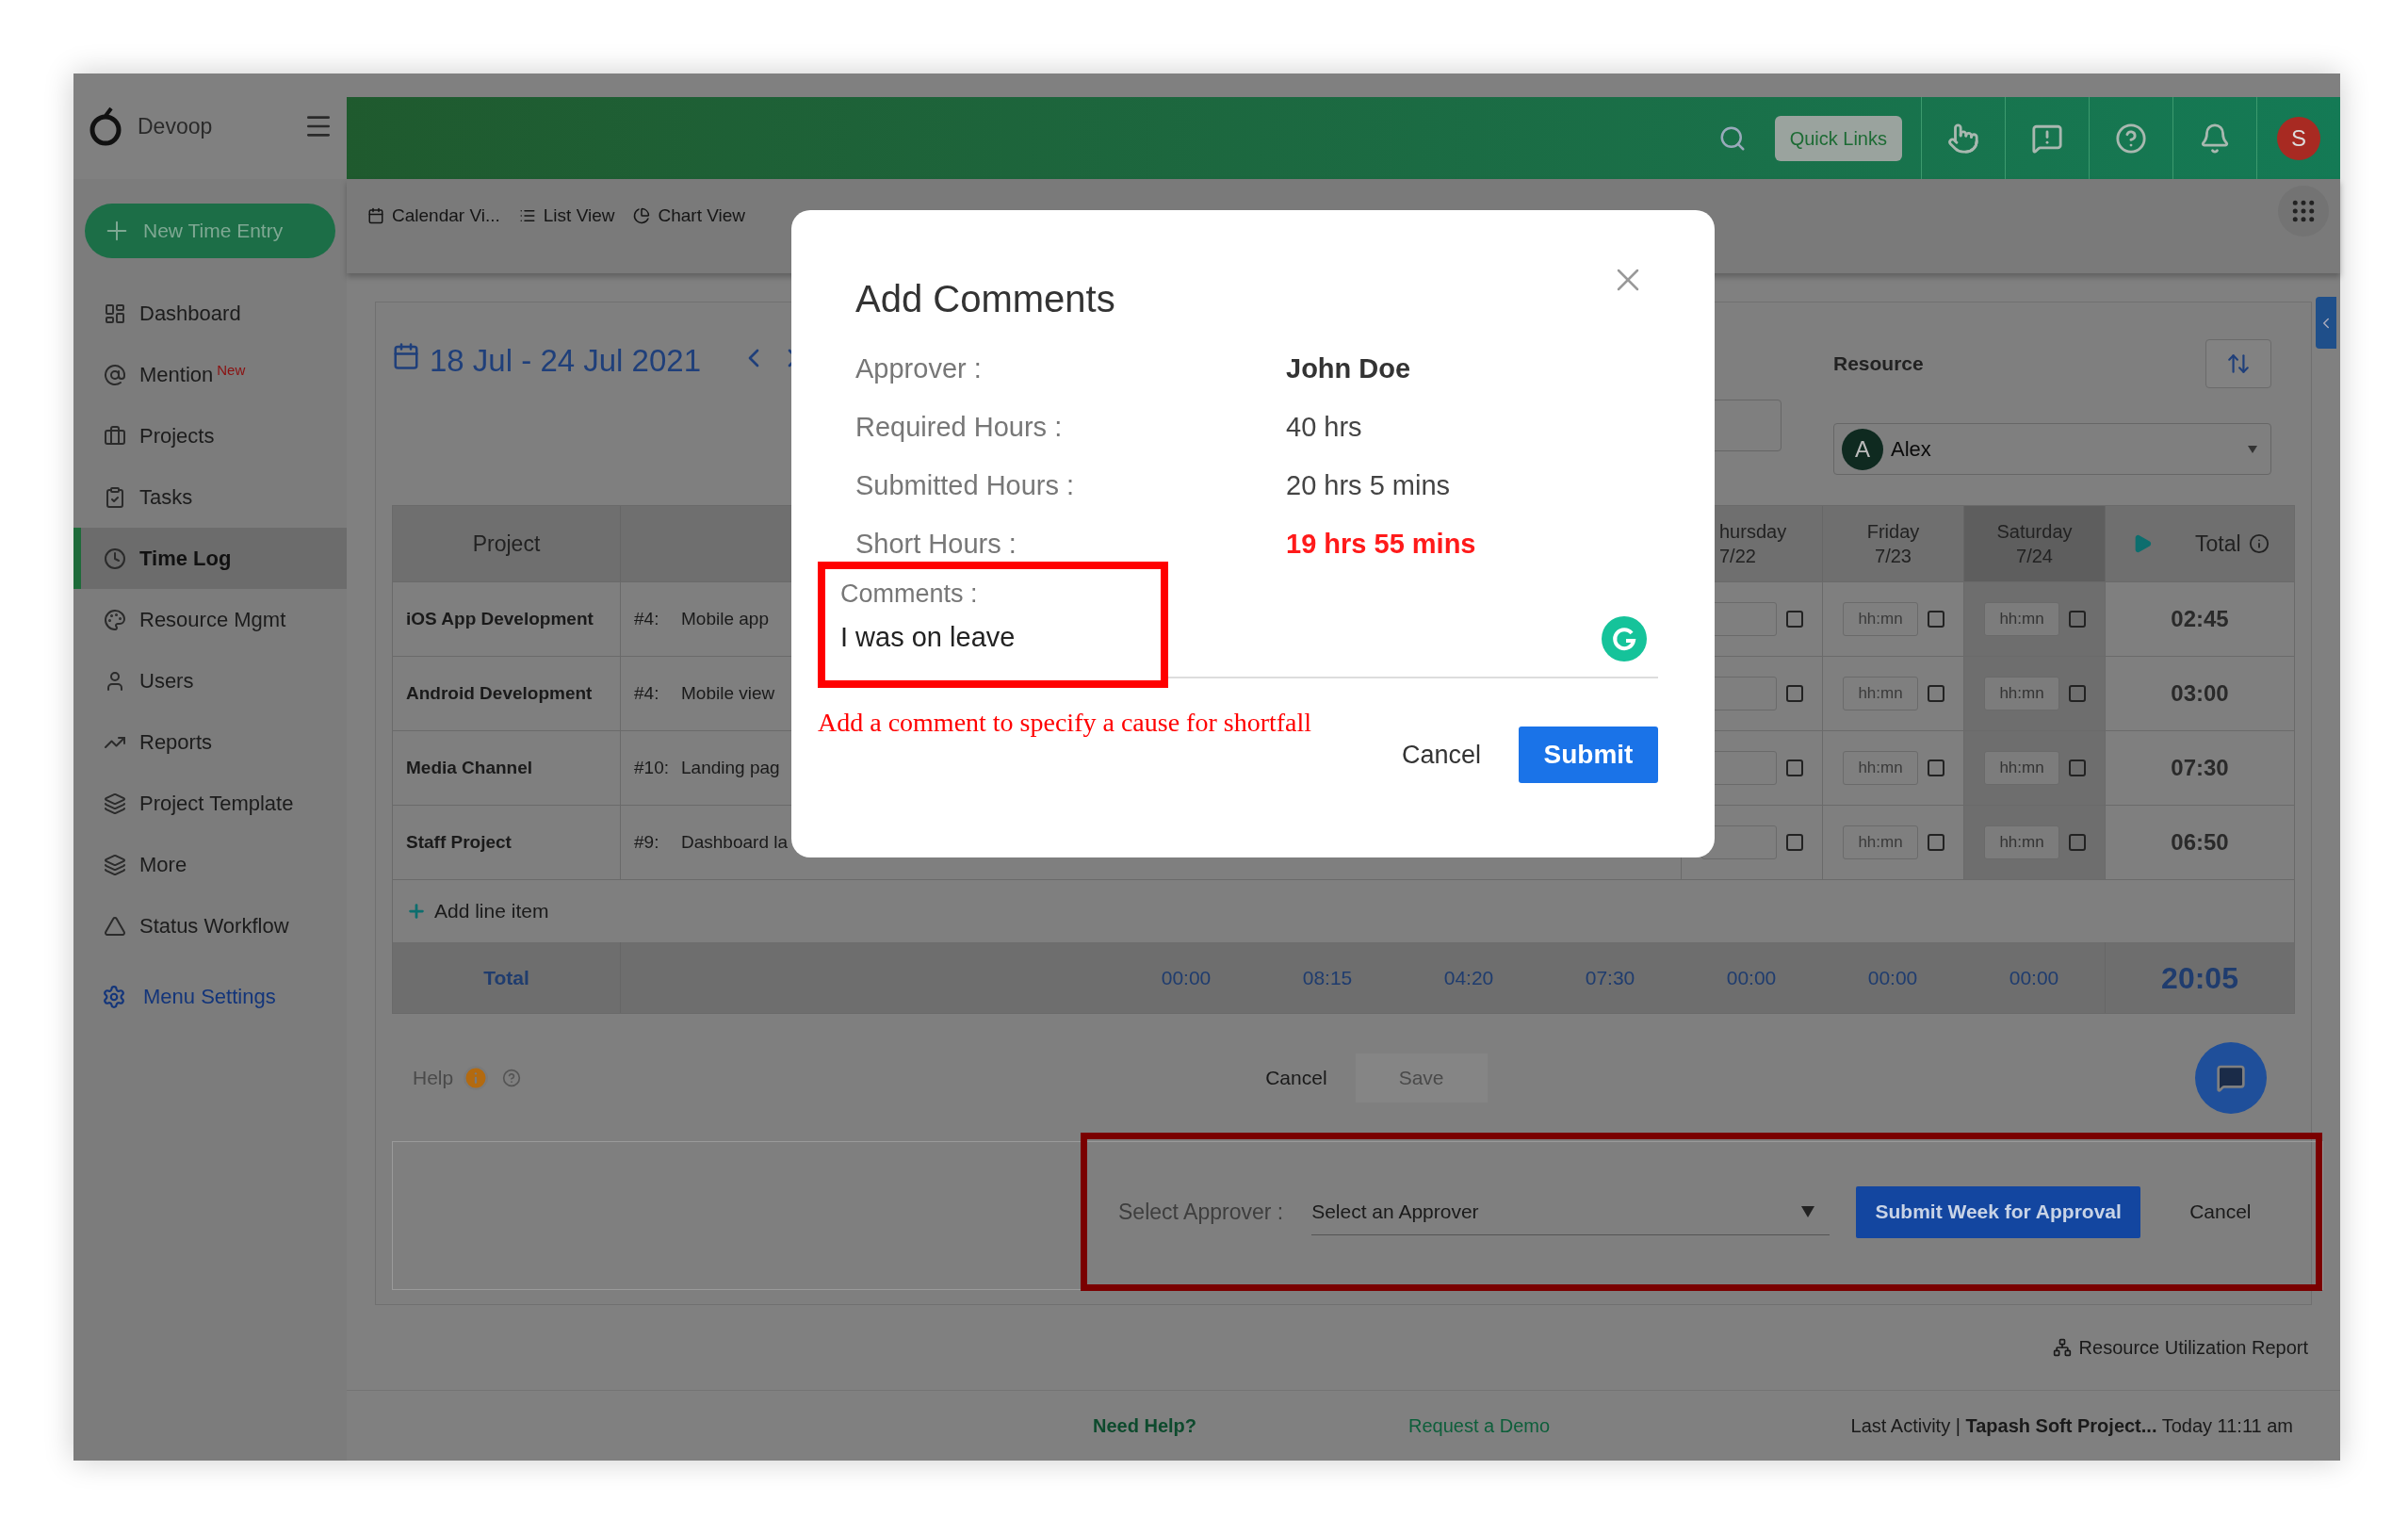 Image resolution: width=2408 pixels, height=1535 pixels. What do you see at coordinates (1894, 556) in the screenshot?
I see `date-header: 7/23` at bounding box center [1894, 556].